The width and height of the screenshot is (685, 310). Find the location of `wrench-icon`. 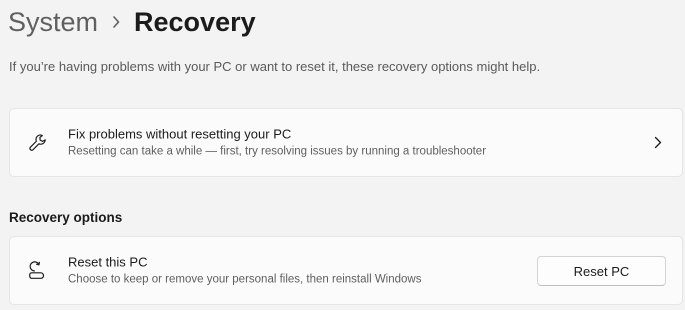

wrench-icon is located at coordinates (38, 143).